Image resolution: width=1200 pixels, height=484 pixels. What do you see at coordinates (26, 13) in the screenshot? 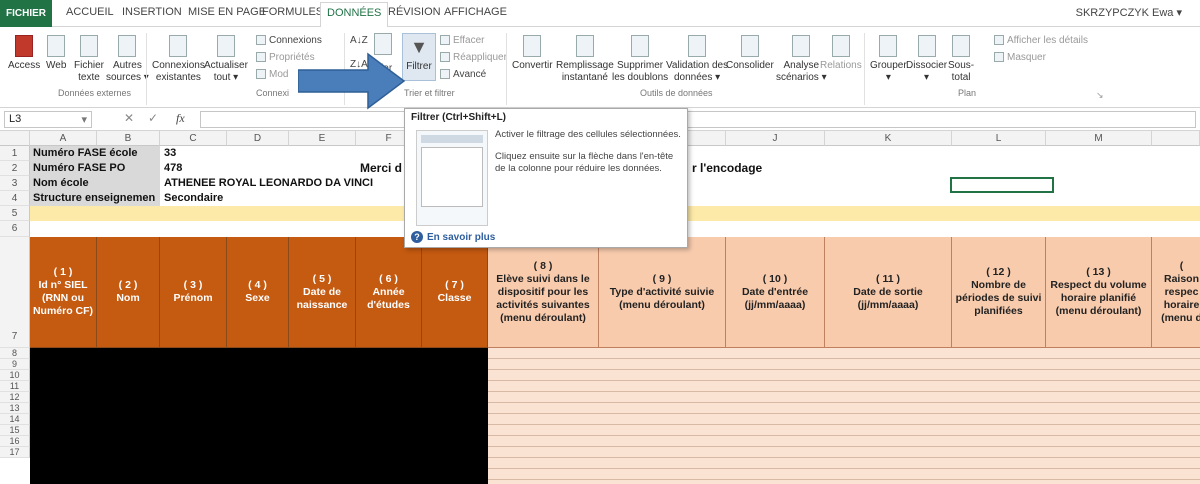
I see `tab-fichier: FICHIER` at bounding box center [26, 13].